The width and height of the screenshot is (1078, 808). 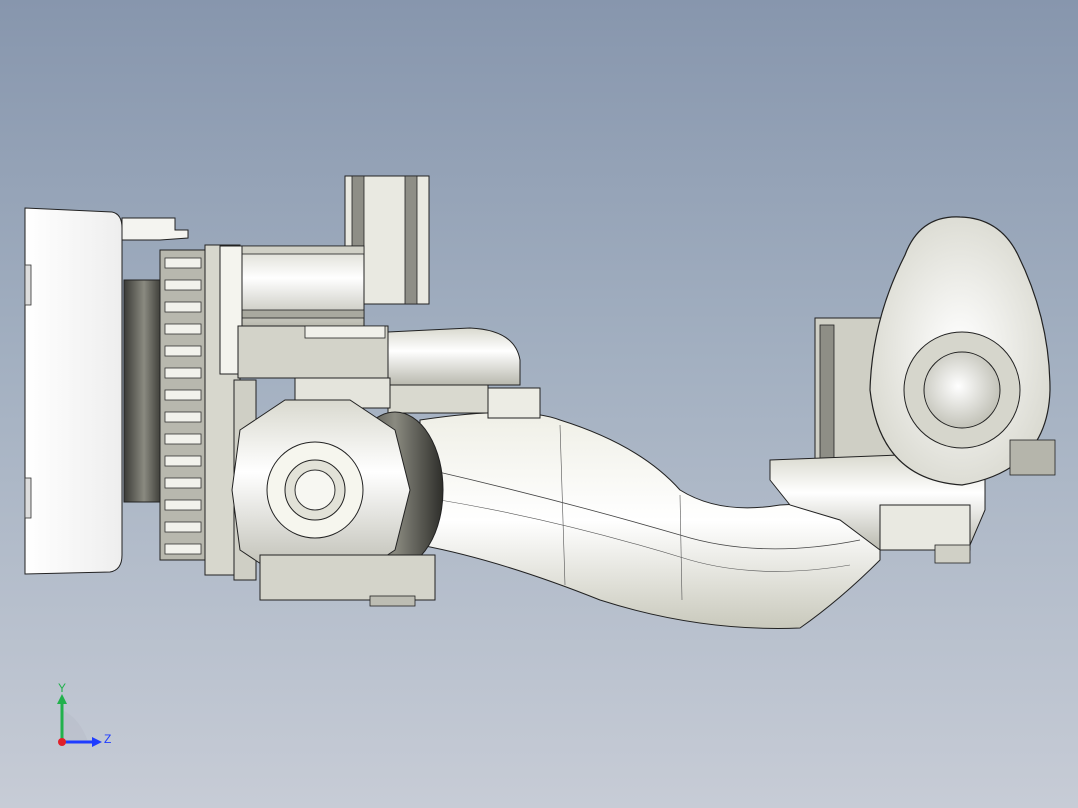 What do you see at coordinates (62, 699) in the screenshot?
I see `y-axis-arrowhead` at bounding box center [62, 699].